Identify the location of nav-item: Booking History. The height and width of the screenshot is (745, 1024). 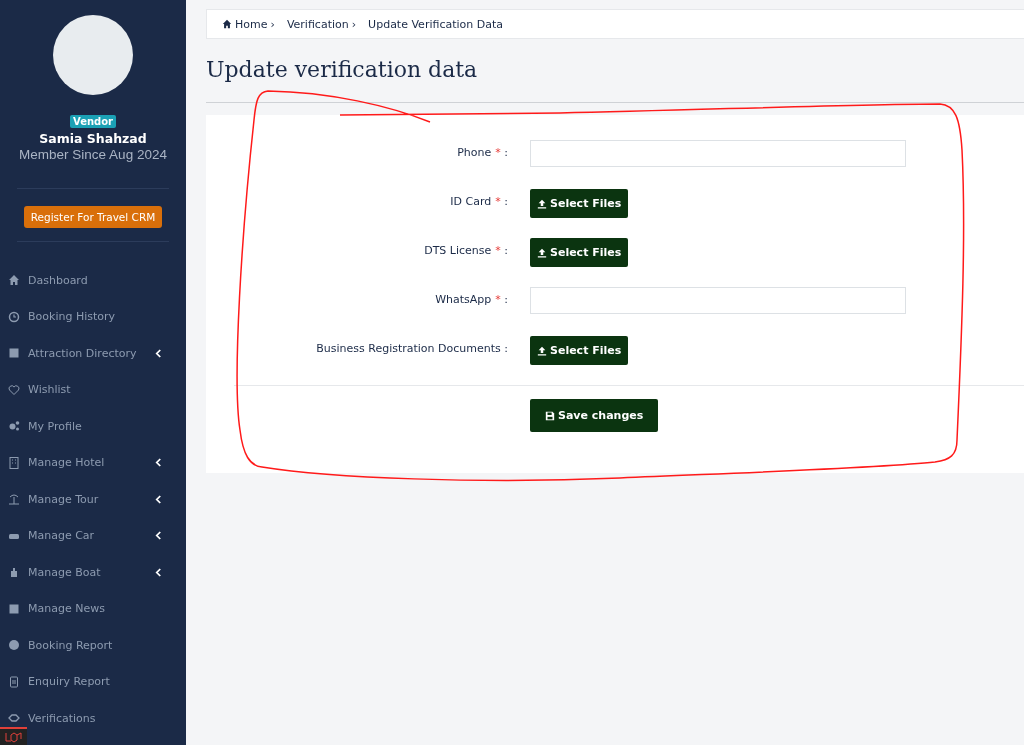
(93, 316).